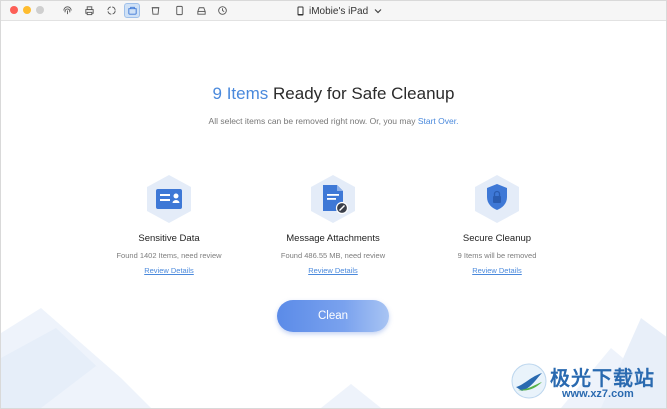 The height and width of the screenshot is (409, 667). I want to click on card-title: Message Attachments, so click(333, 238).